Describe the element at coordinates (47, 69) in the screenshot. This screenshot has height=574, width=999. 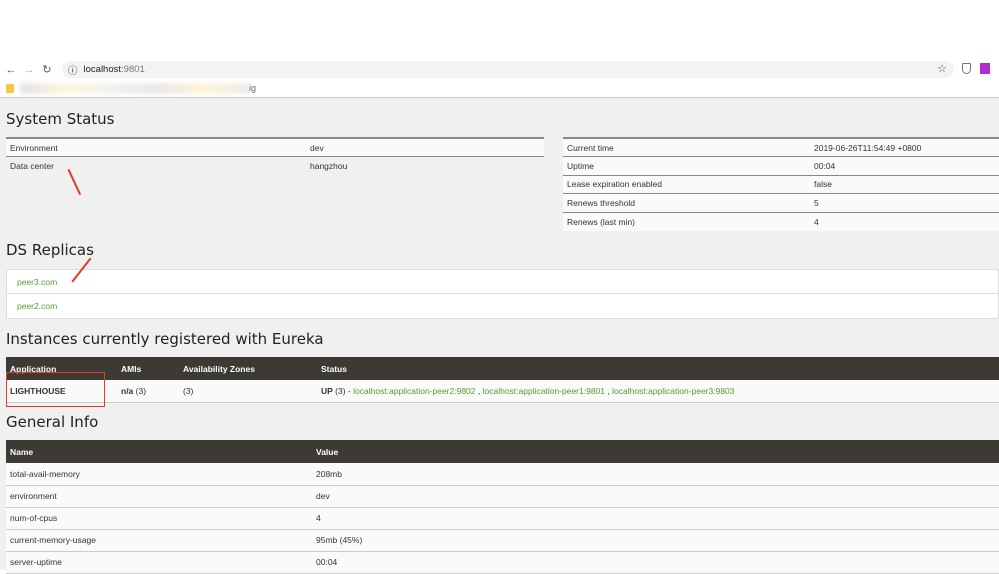
I see `reload-icon: ↻` at that location.